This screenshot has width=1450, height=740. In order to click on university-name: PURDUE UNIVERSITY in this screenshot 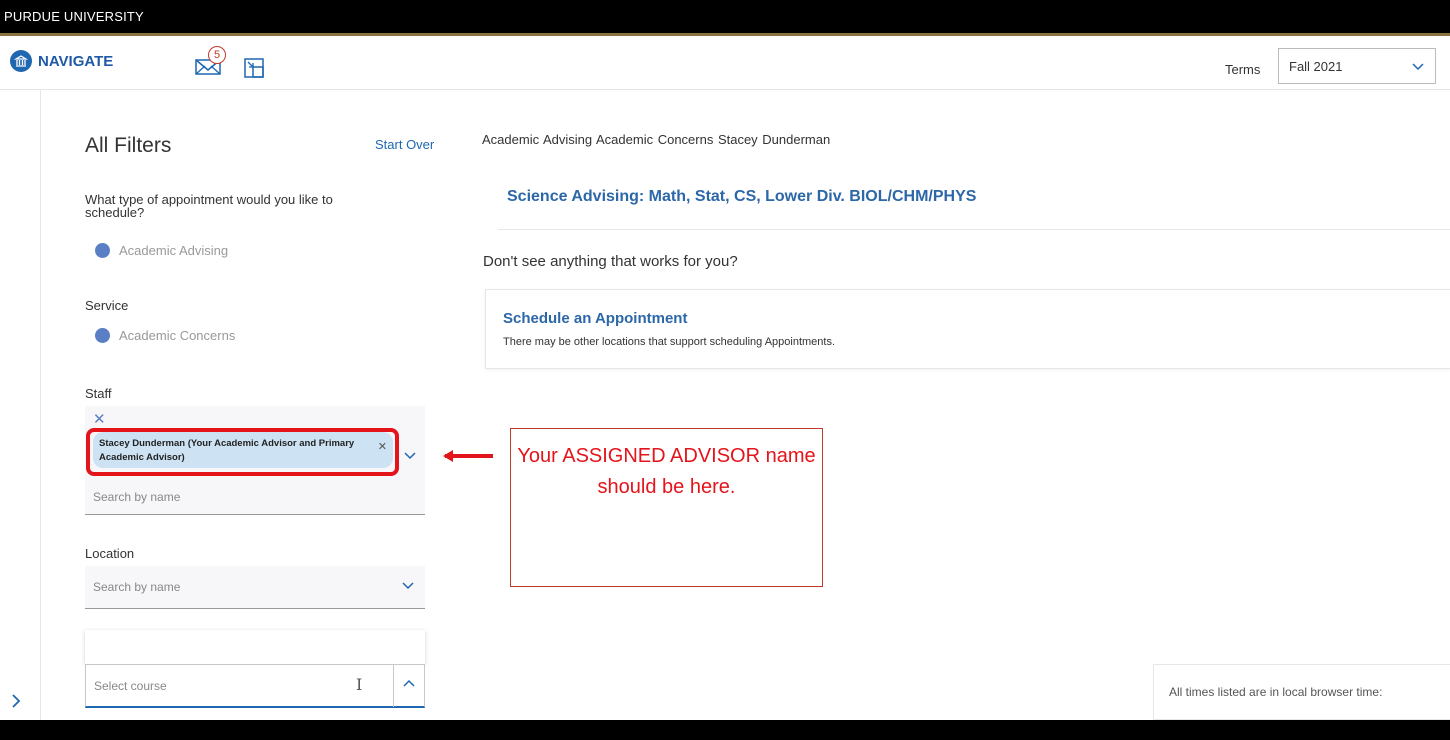, I will do `click(74, 16)`.